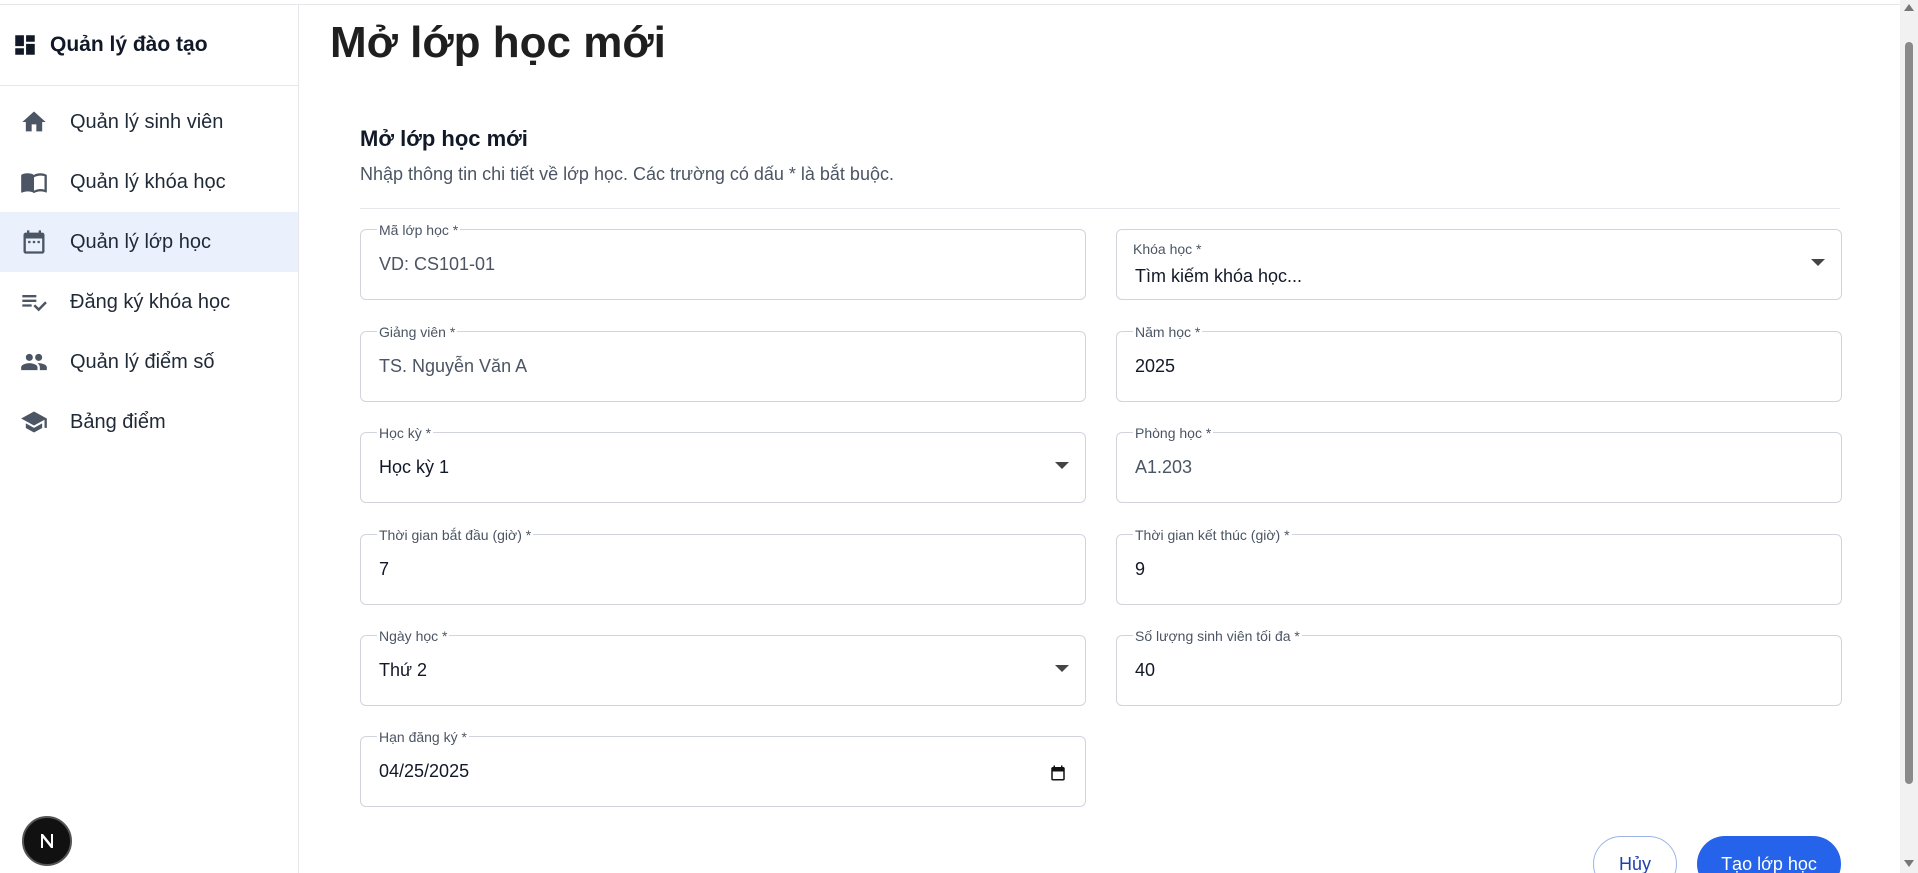 The width and height of the screenshot is (1918, 873). What do you see at coordinates (34, 182) in the screenshot?
I see `book-icon` at bounding box center [34, 182].